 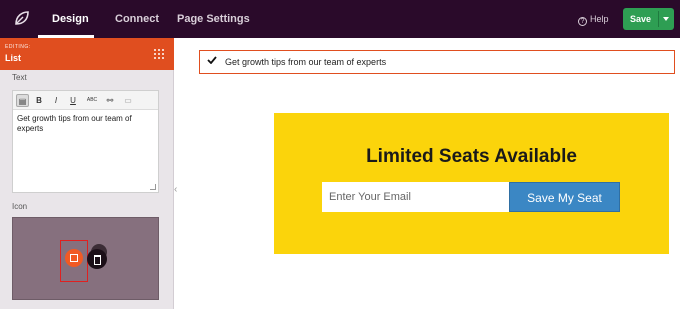 What do you see at coordinates (22, 100) in the screenshot?
I see `paste-icon: ▤` at bounding box center [22, 100].